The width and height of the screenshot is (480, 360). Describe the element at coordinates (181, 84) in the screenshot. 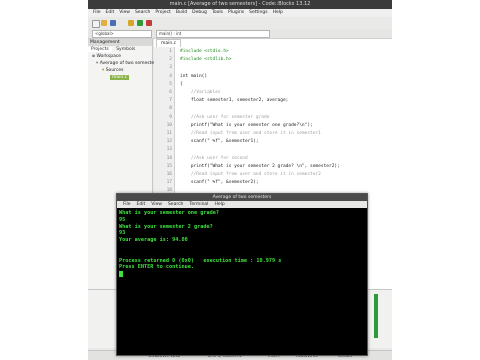

I see `code-line: {` at that location.